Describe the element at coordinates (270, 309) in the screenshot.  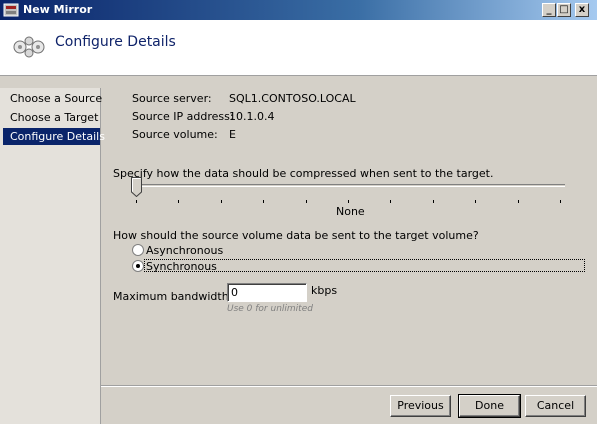
I see `bandwidth-hint: Use 0 for unlimited` at that location.